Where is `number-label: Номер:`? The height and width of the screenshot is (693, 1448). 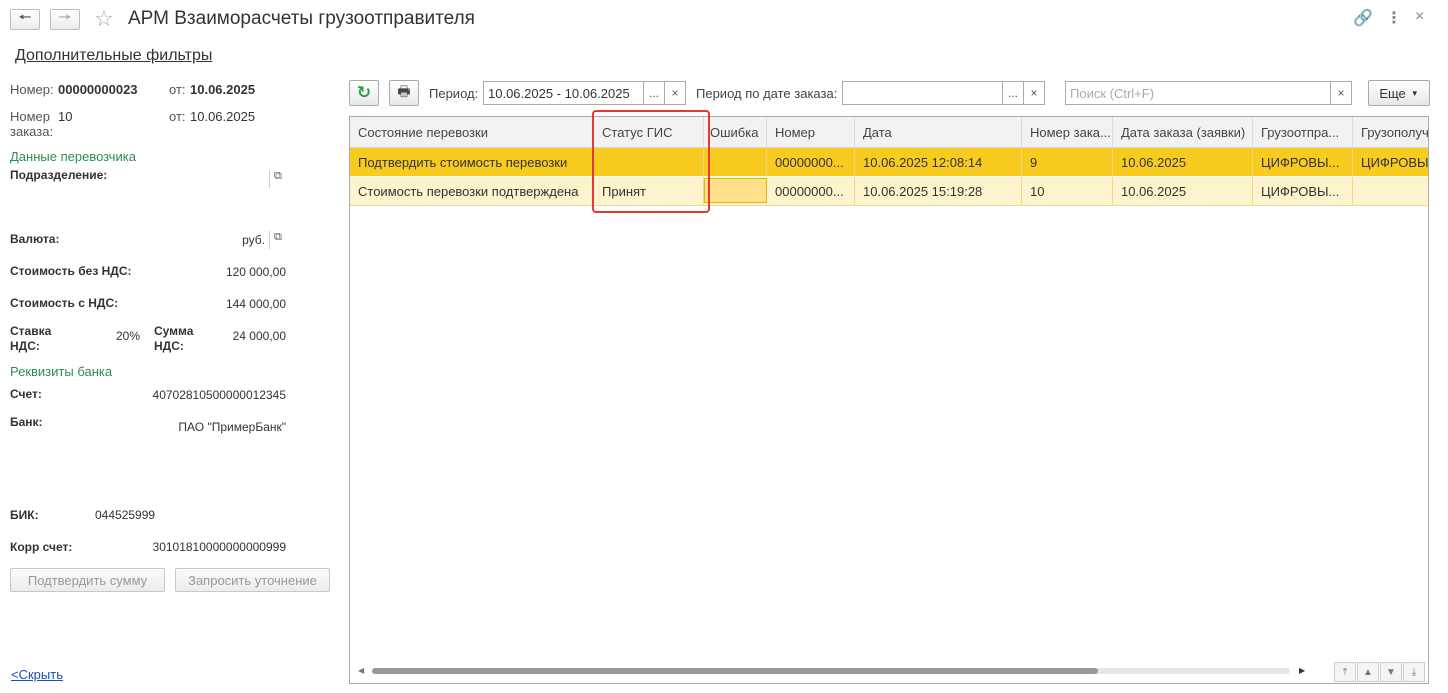
number-label: Номер: is located at coordinates (32, 89).